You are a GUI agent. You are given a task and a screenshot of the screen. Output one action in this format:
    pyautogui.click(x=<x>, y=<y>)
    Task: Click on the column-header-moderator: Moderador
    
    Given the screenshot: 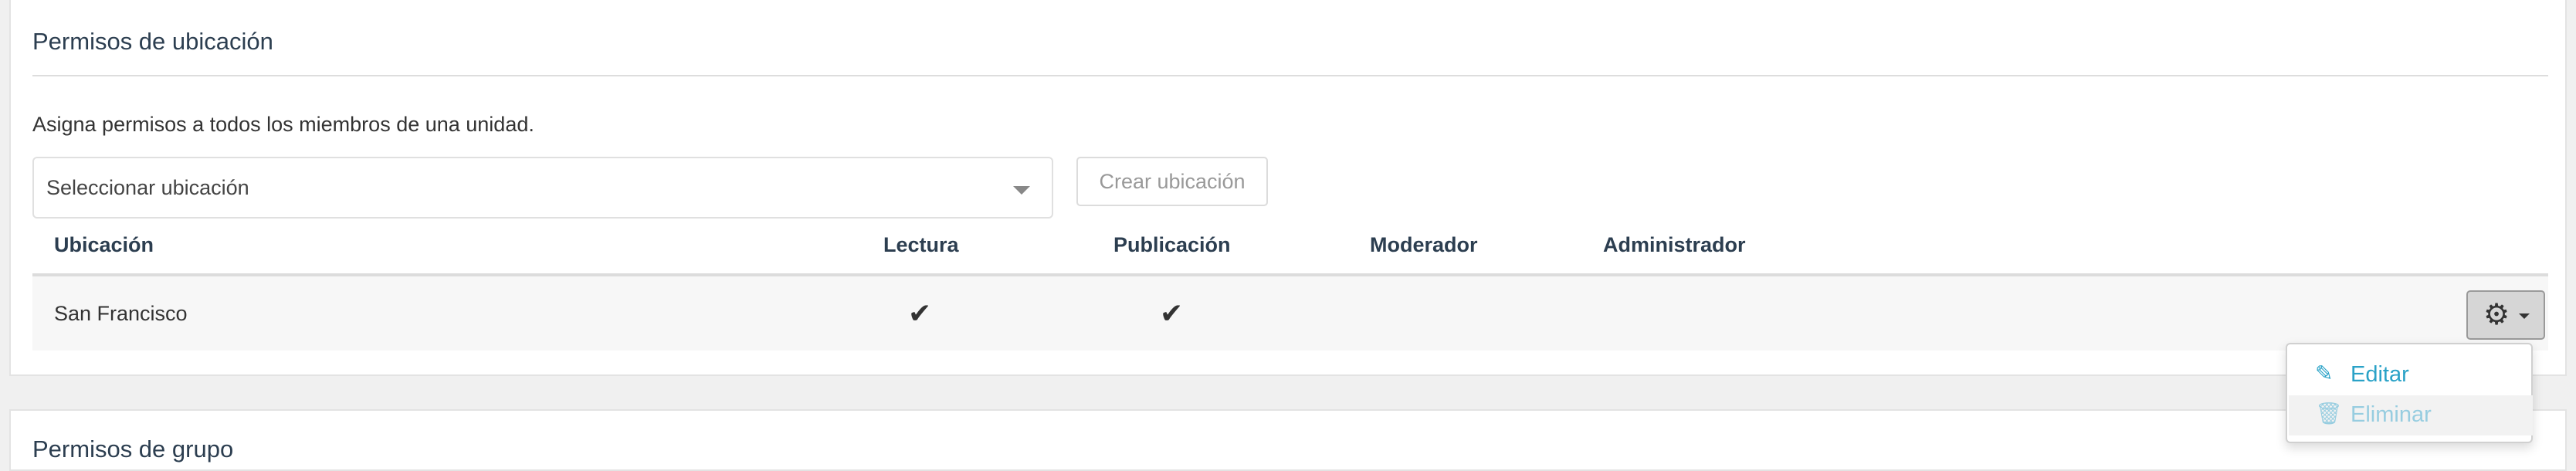 What is the action you would take?
    pyautogui.click(x=1424, y=244)
    